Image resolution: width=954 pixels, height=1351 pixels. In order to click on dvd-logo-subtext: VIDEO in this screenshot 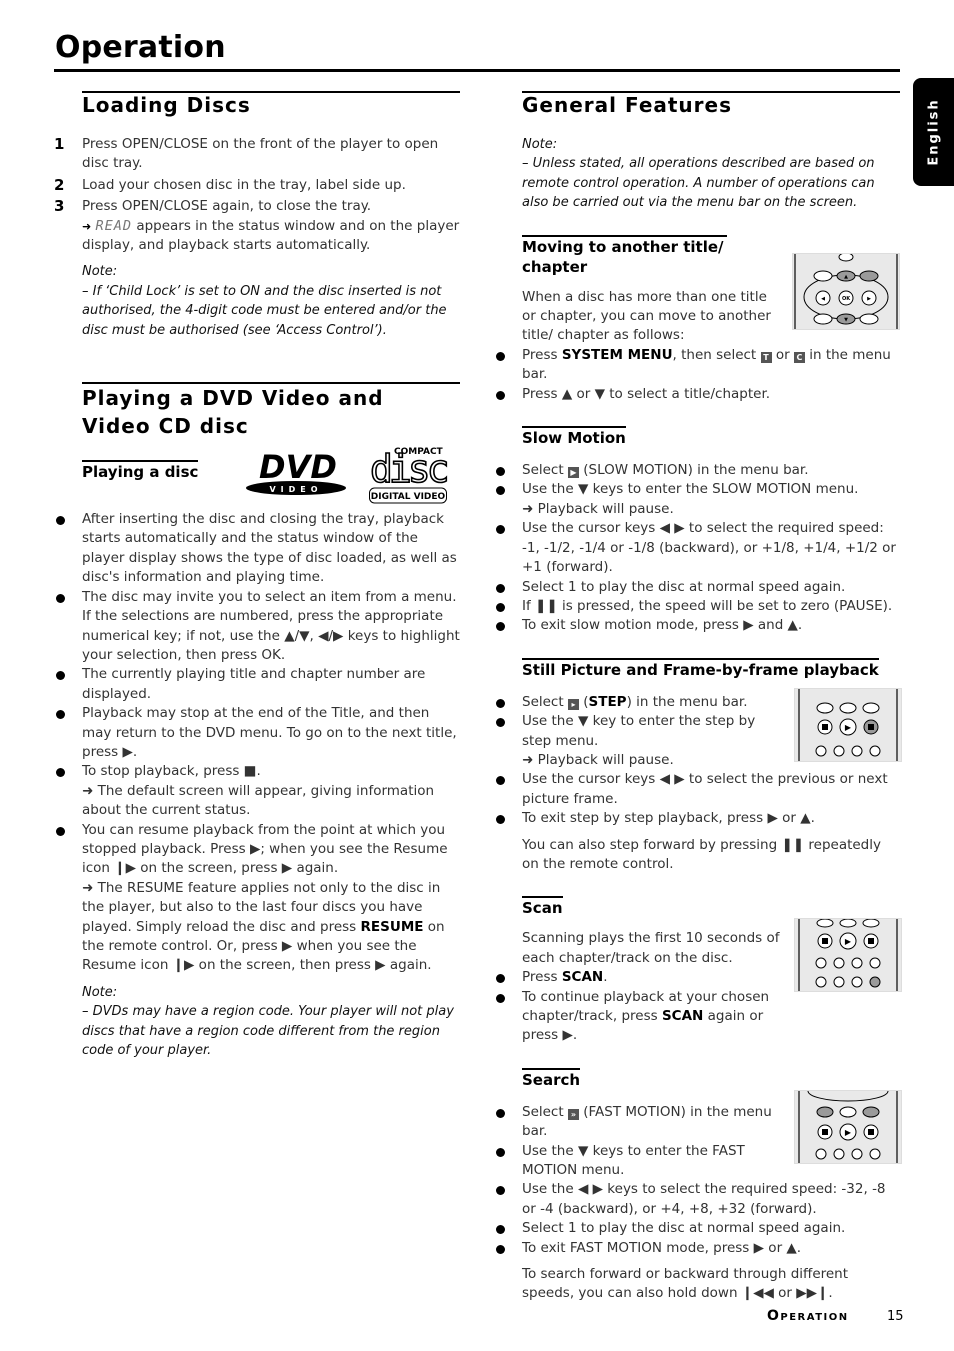, I will do `click(295, 489)`.